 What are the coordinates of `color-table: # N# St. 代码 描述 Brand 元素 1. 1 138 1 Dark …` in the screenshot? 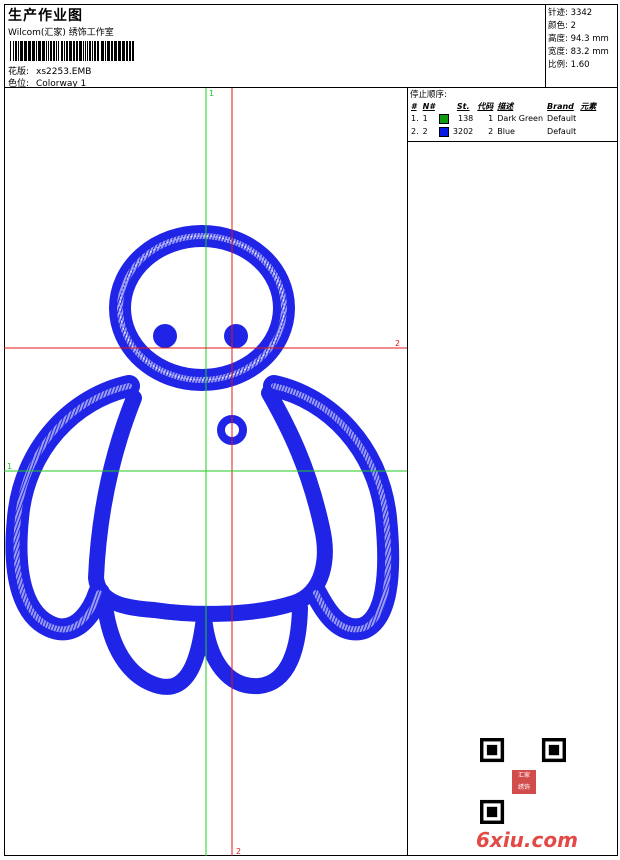 It's located at (503, 119).